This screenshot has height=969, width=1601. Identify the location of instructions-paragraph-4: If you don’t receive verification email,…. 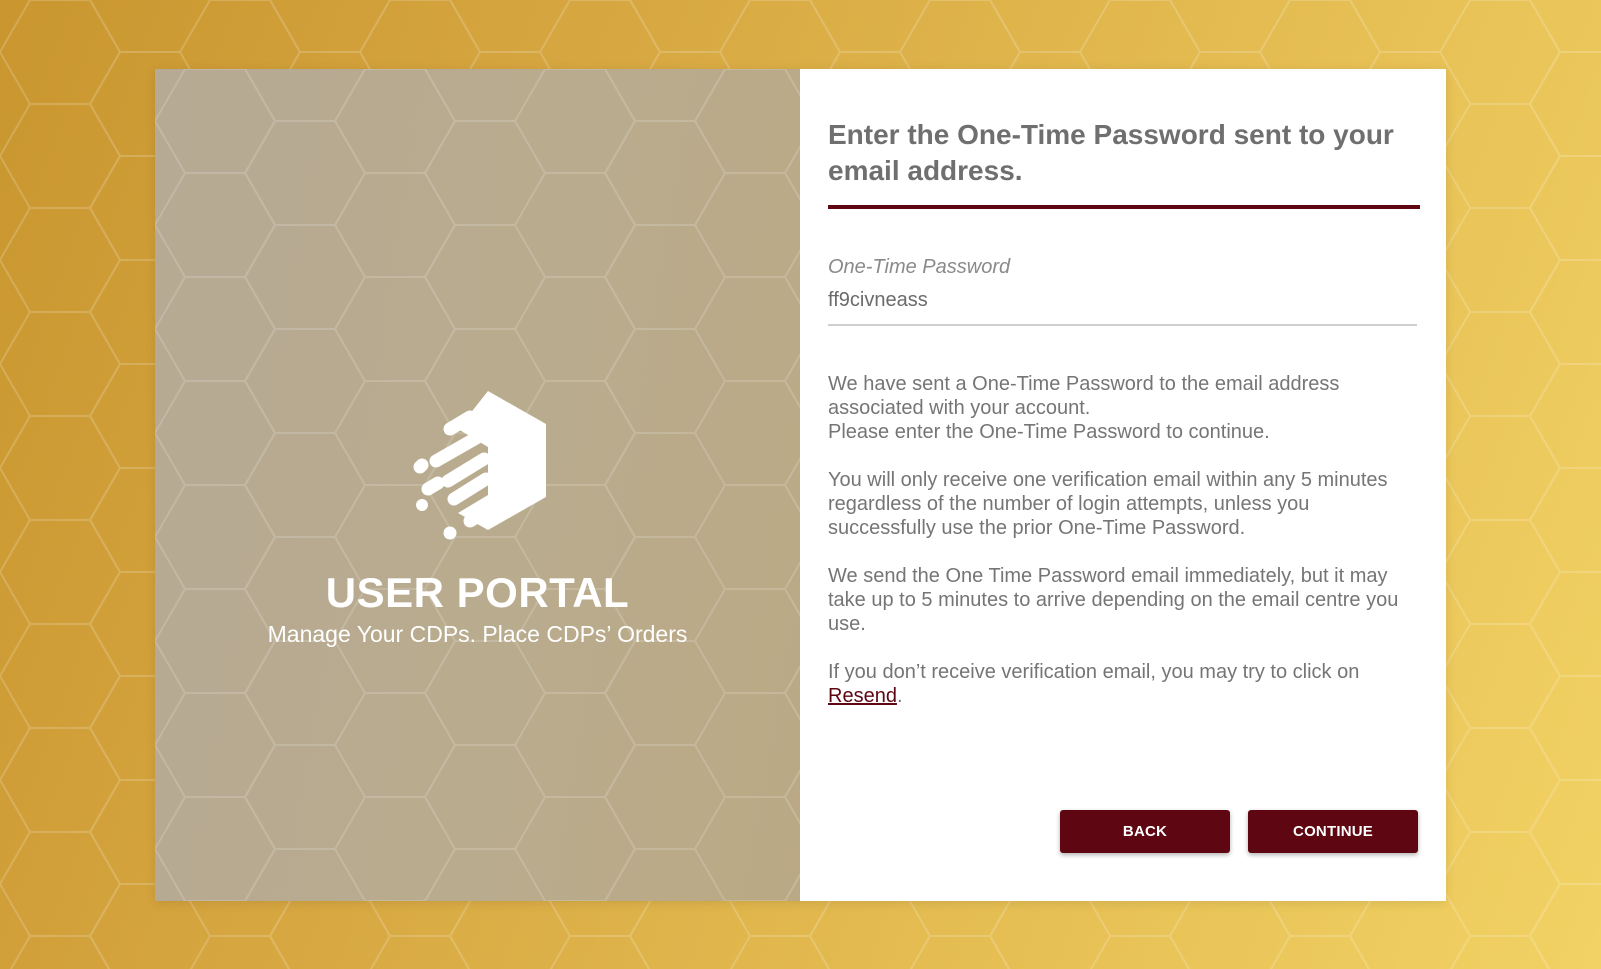
(1124, 684).